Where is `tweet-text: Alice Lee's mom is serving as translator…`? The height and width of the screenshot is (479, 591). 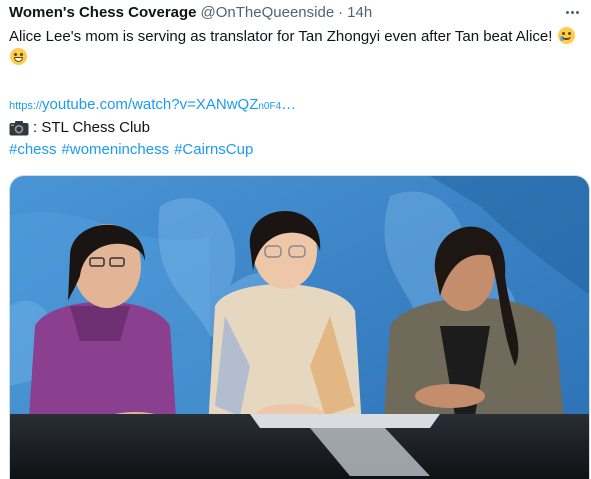 tweet-text: Alice Lee's mom is serving as translator… is located at coordinates (294, 47).